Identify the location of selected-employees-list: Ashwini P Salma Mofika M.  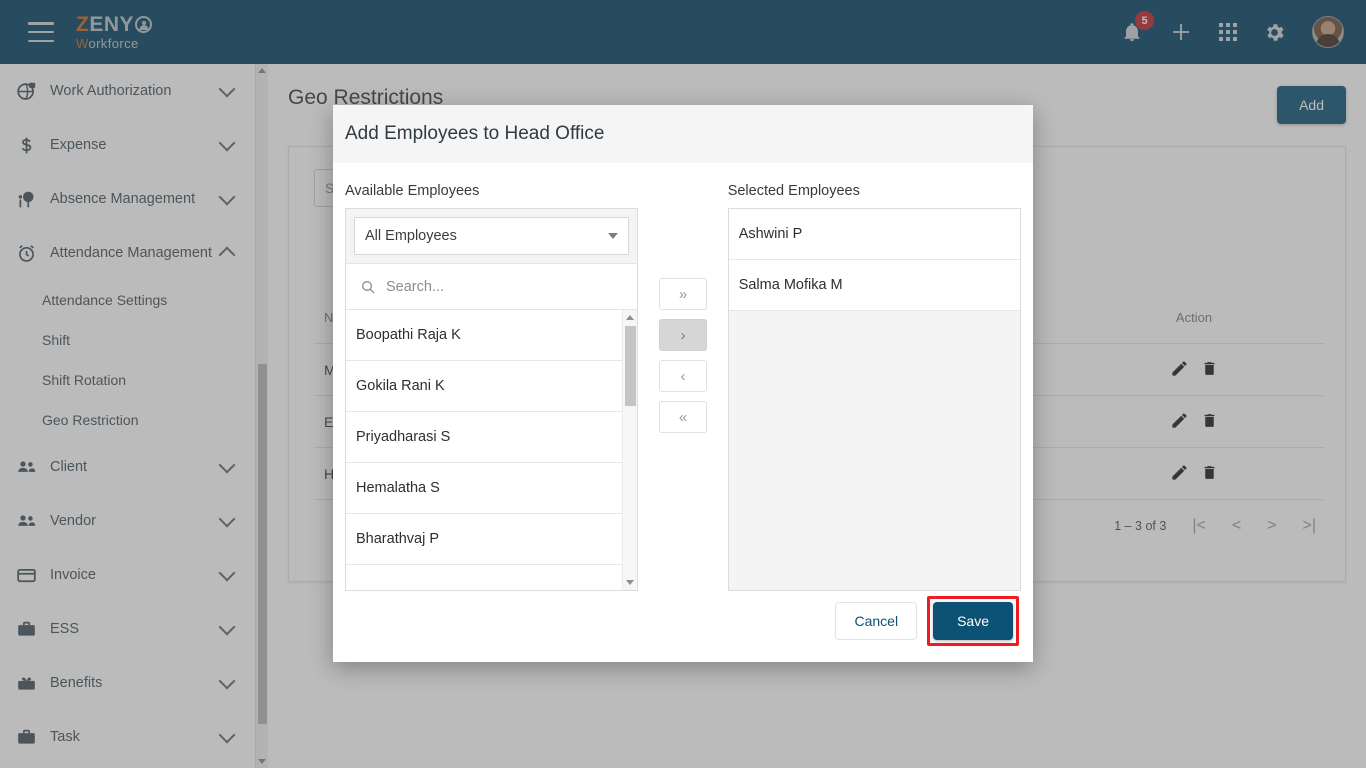
(874, 399).